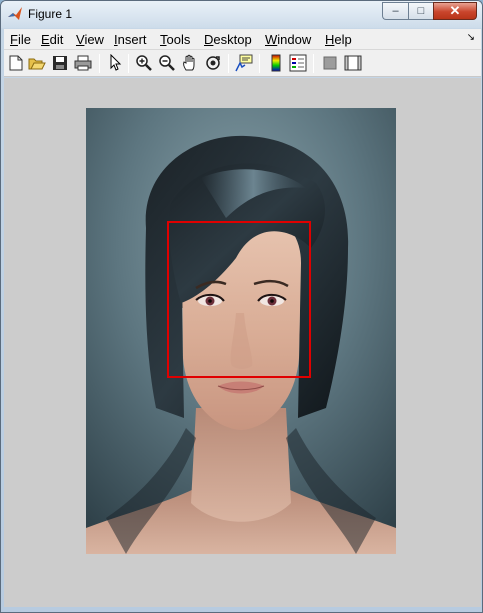  Describe the element at coordinates (298, 63) in the screenshot. I see `legend-icon` at that location.